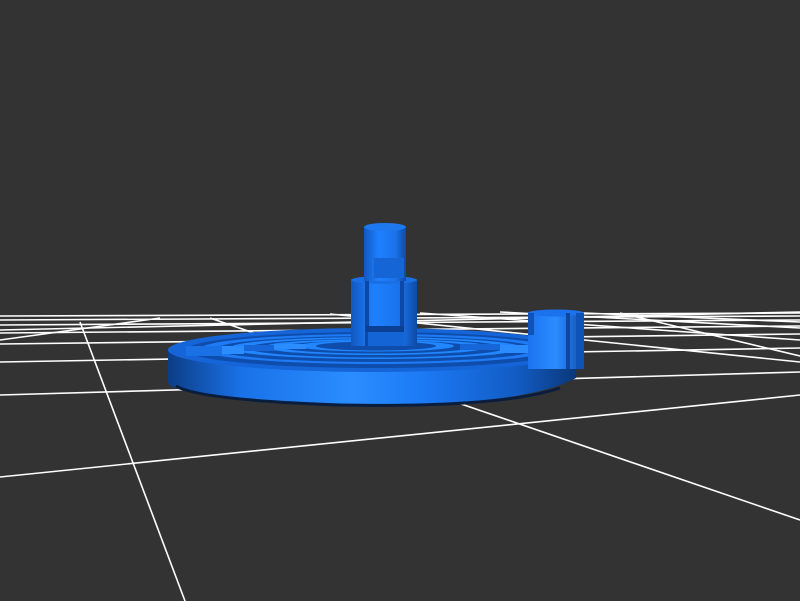  I want to click on center-shaft, so click(385, 252).